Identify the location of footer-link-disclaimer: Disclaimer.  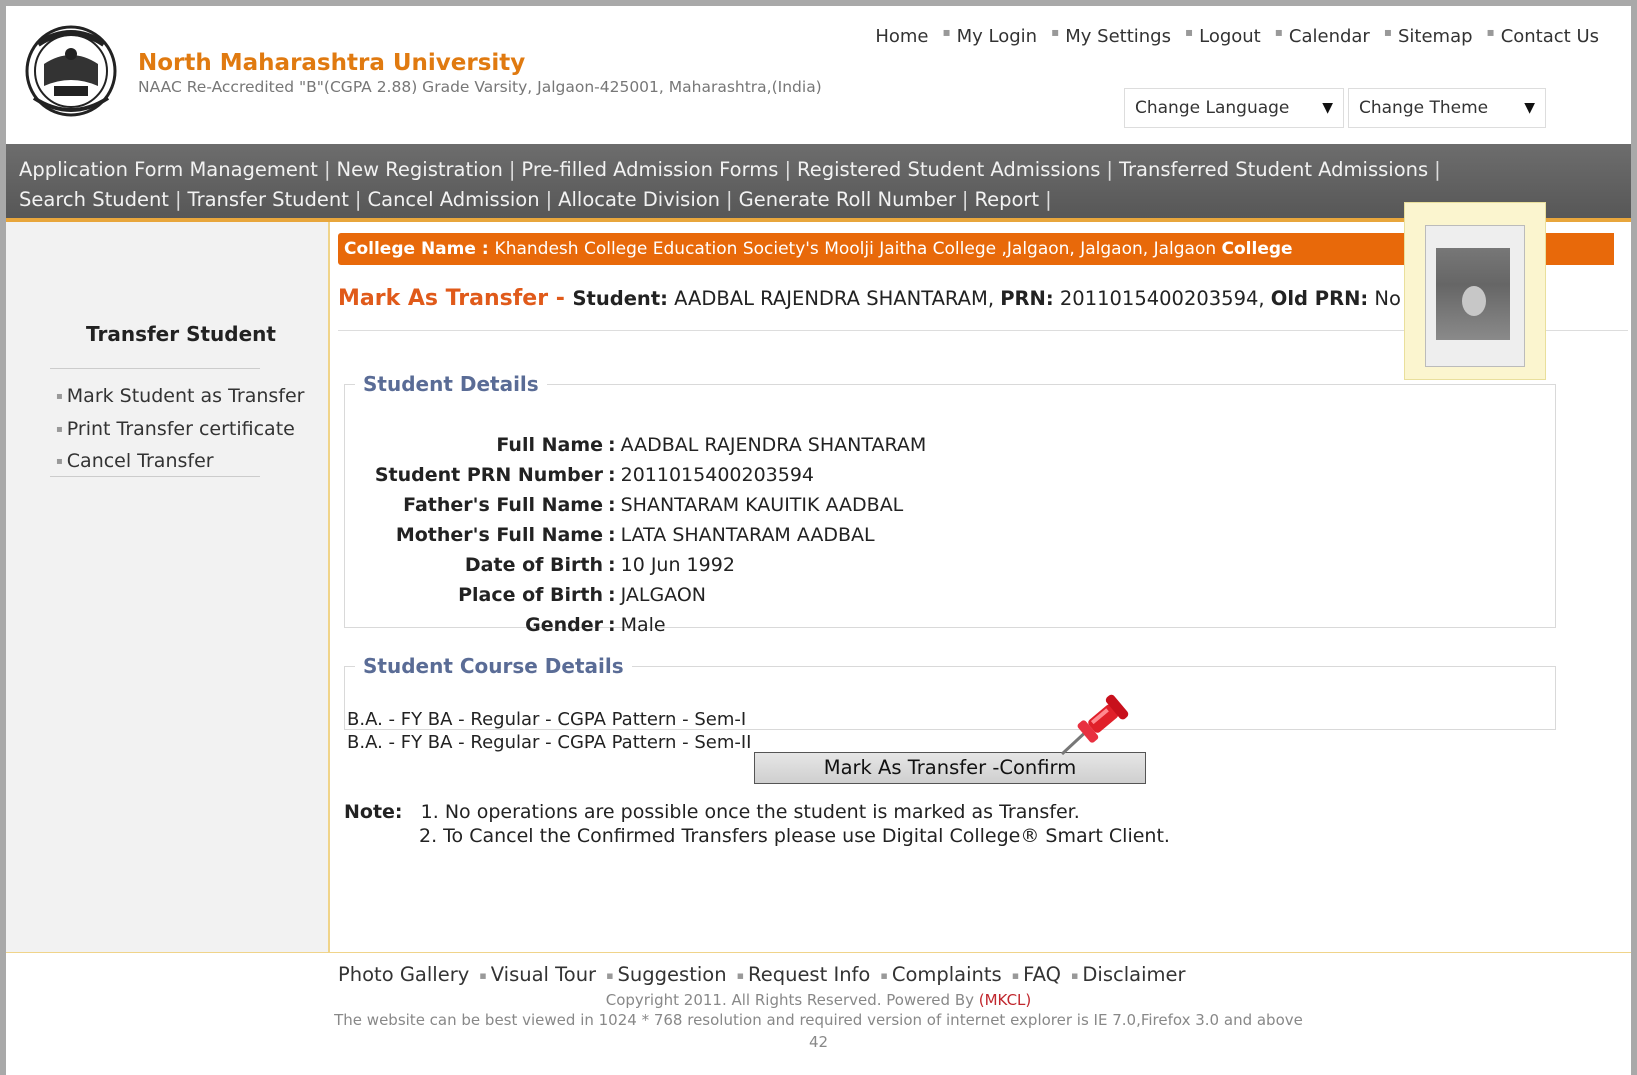
(1133, 974).